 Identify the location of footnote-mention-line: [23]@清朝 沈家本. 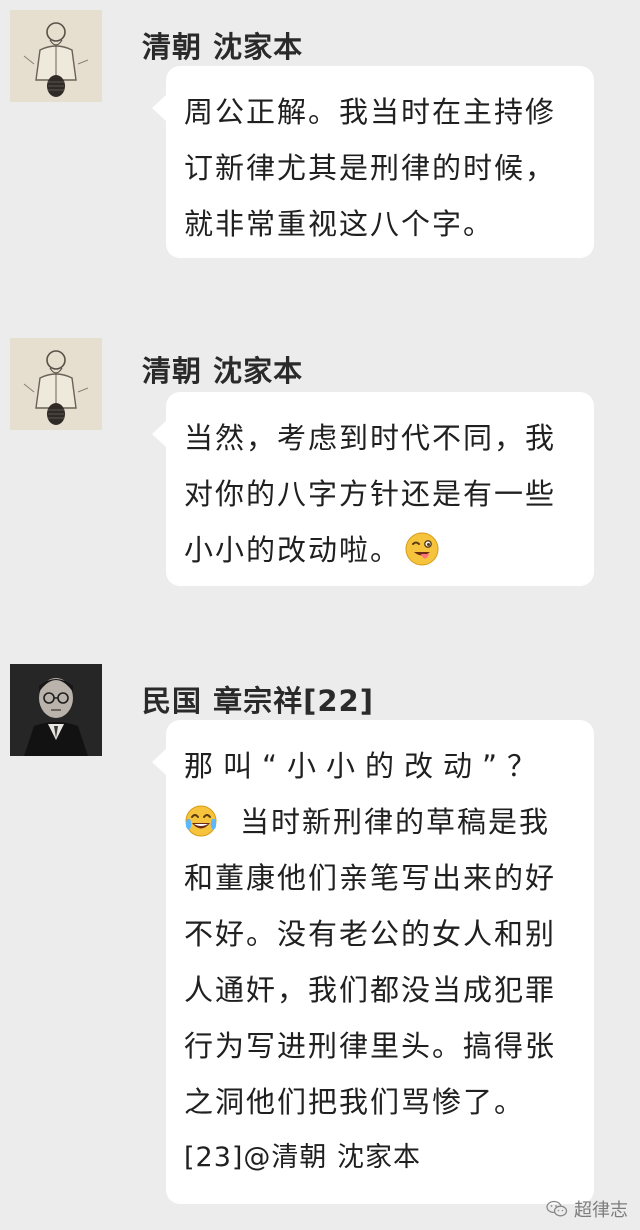
(303, 1157).